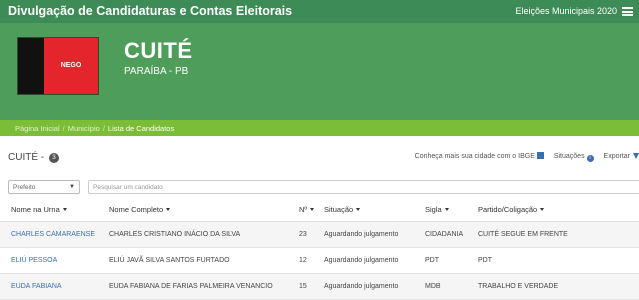 The image size is (639, 300). What do you see at coordinates (616, 156) in the screenshot?
I see `exportar-label: Exportar` at bounding box center [616, 156].